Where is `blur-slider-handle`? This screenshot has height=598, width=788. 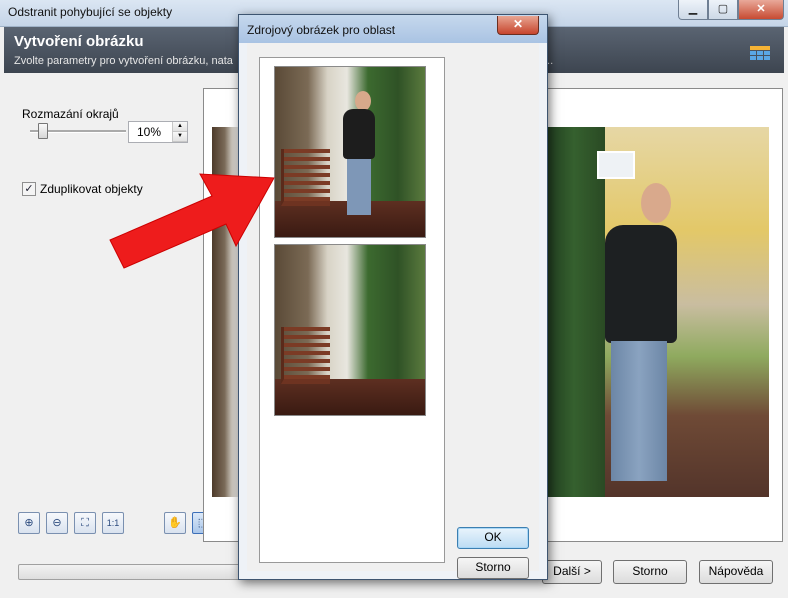
blur-slider-handle is located at coordinates (42, 131).